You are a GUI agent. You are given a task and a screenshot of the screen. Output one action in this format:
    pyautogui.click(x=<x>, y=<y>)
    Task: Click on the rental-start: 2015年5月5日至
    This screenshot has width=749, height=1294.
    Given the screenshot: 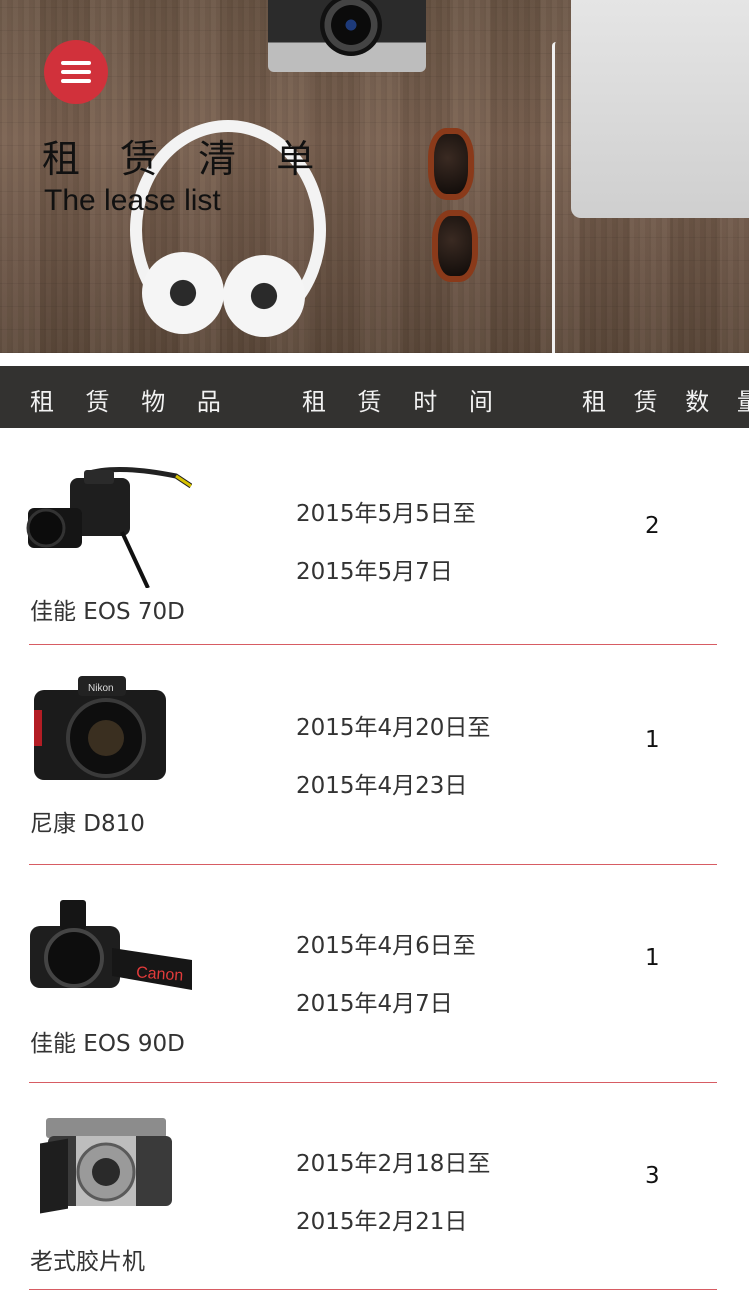 What is the action you would take?
    pyautogui.click(x=386, y=514)
    